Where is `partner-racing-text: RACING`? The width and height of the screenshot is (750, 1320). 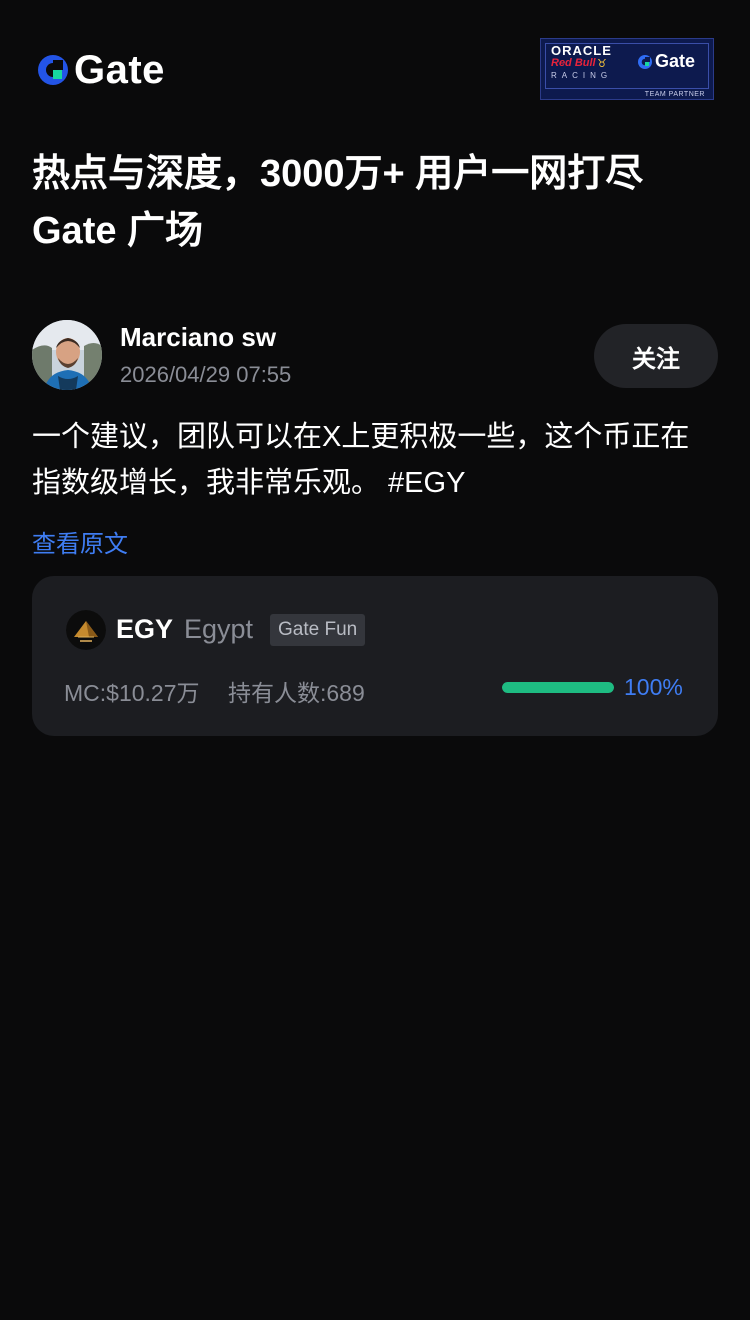 partner-racing-text: RACING is located at coordinates (582, 75).